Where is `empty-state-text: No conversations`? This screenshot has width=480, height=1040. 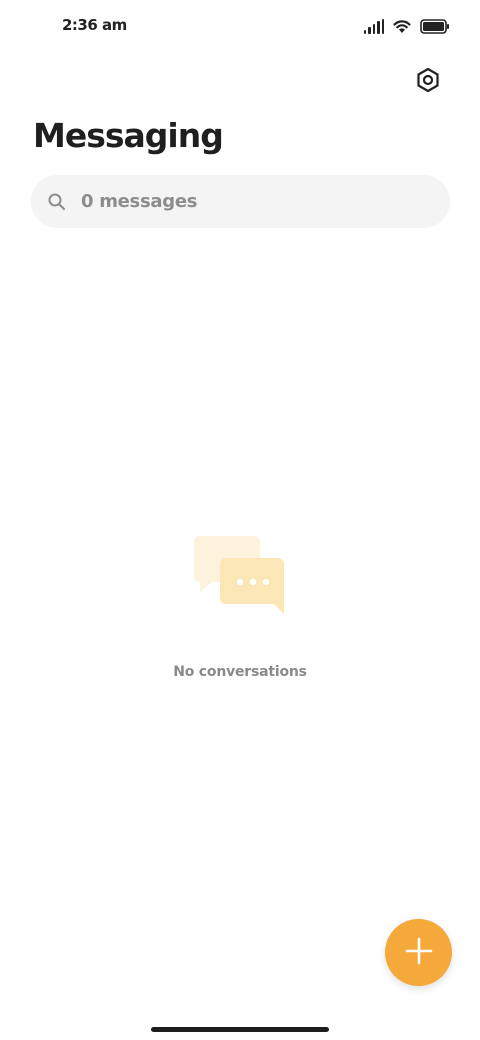 empty-state-text: No conversations is located at coordinates (240, 672).